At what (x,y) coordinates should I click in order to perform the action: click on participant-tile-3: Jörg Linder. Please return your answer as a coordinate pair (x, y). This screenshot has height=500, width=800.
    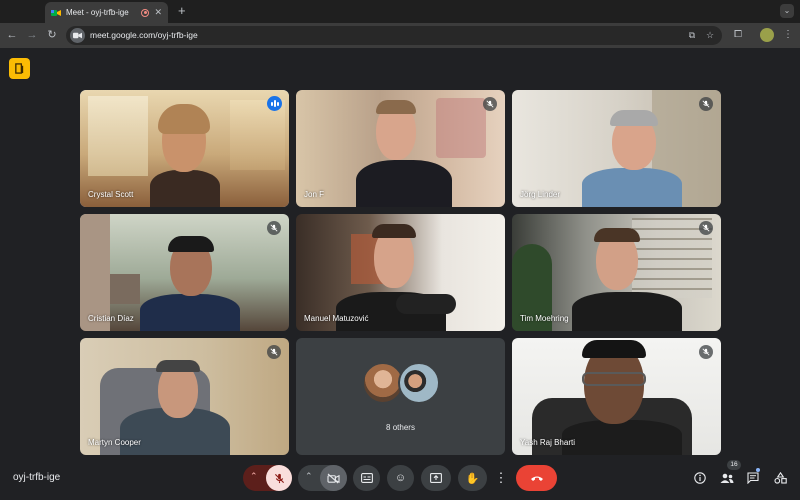
    Looking at the image, I should click on (616, 148).